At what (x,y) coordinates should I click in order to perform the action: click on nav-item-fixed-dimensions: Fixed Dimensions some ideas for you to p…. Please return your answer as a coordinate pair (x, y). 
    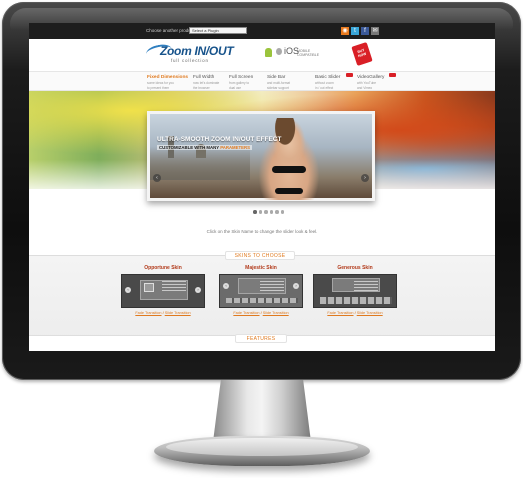
    Looking at the image, I should click on (168, 83).